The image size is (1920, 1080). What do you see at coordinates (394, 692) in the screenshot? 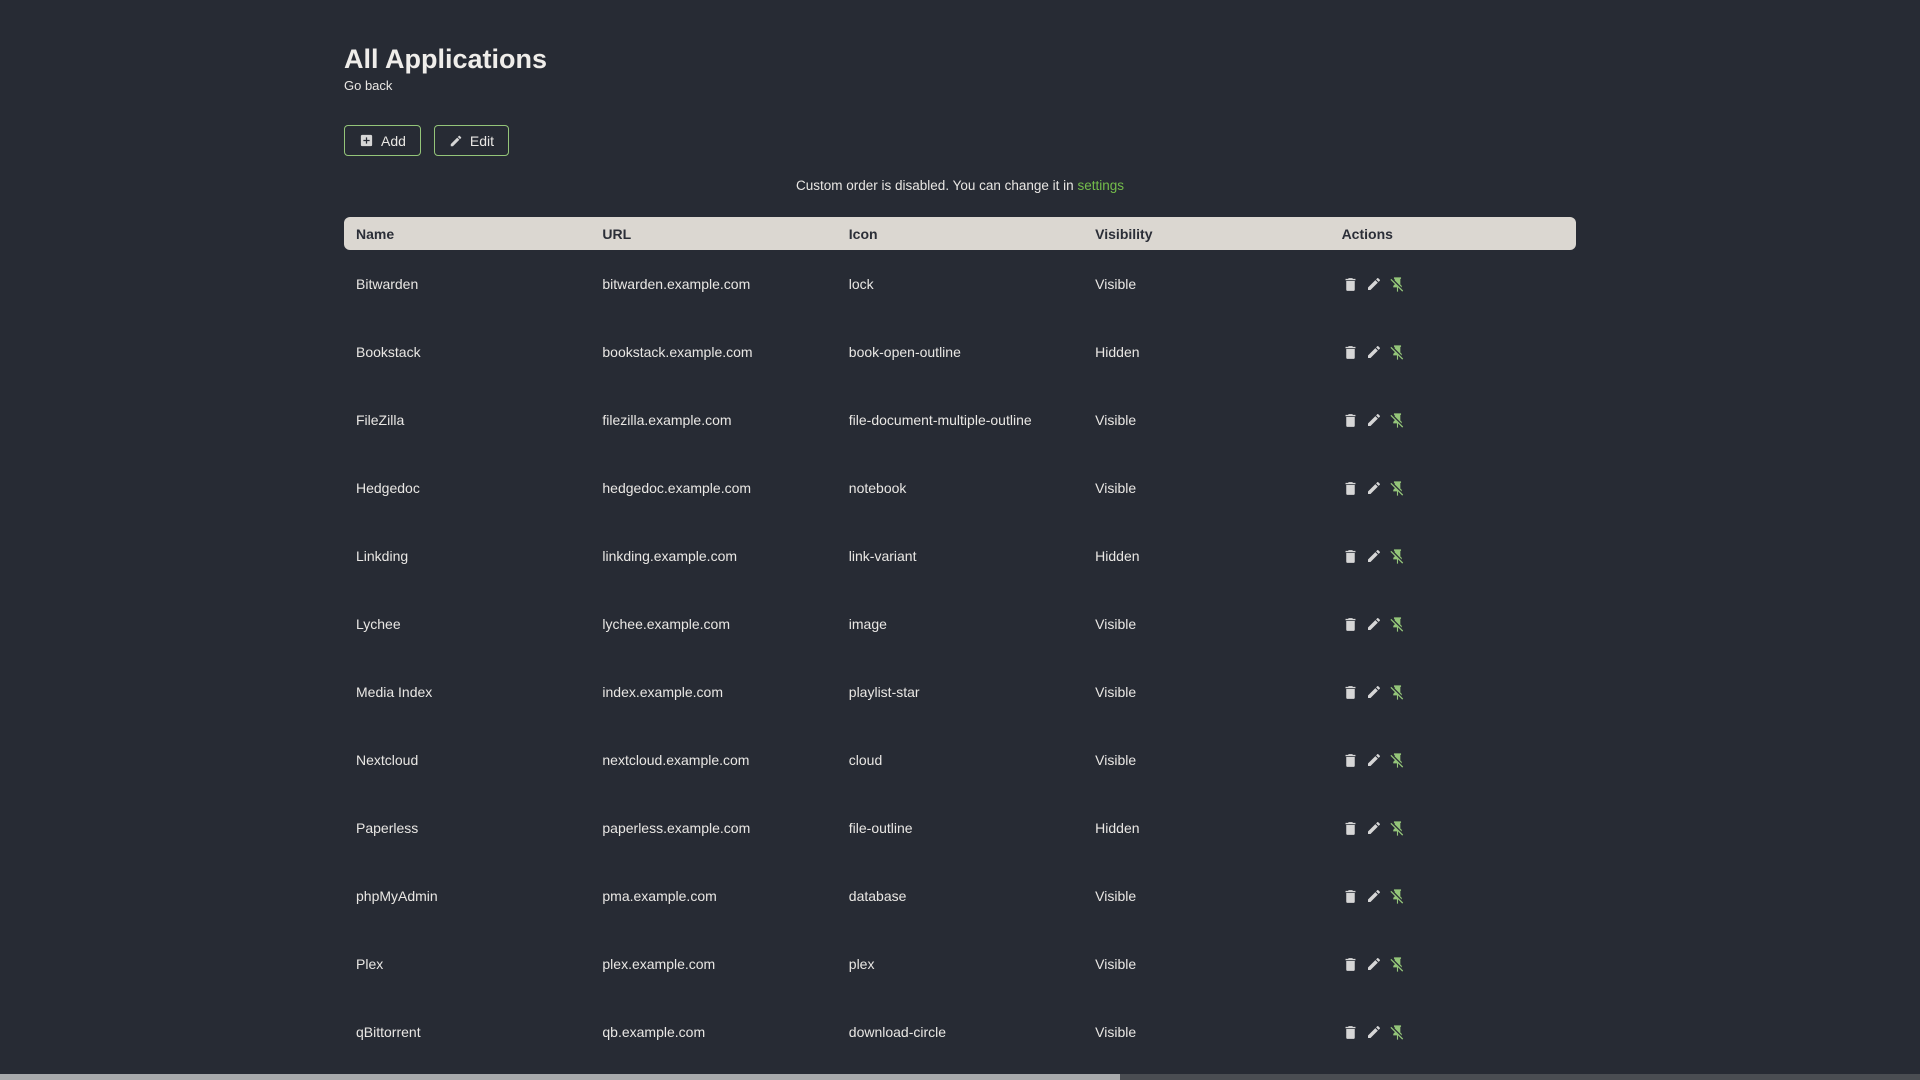
I see `app-name-cell: Media Index` at bounding box center [394, 692].